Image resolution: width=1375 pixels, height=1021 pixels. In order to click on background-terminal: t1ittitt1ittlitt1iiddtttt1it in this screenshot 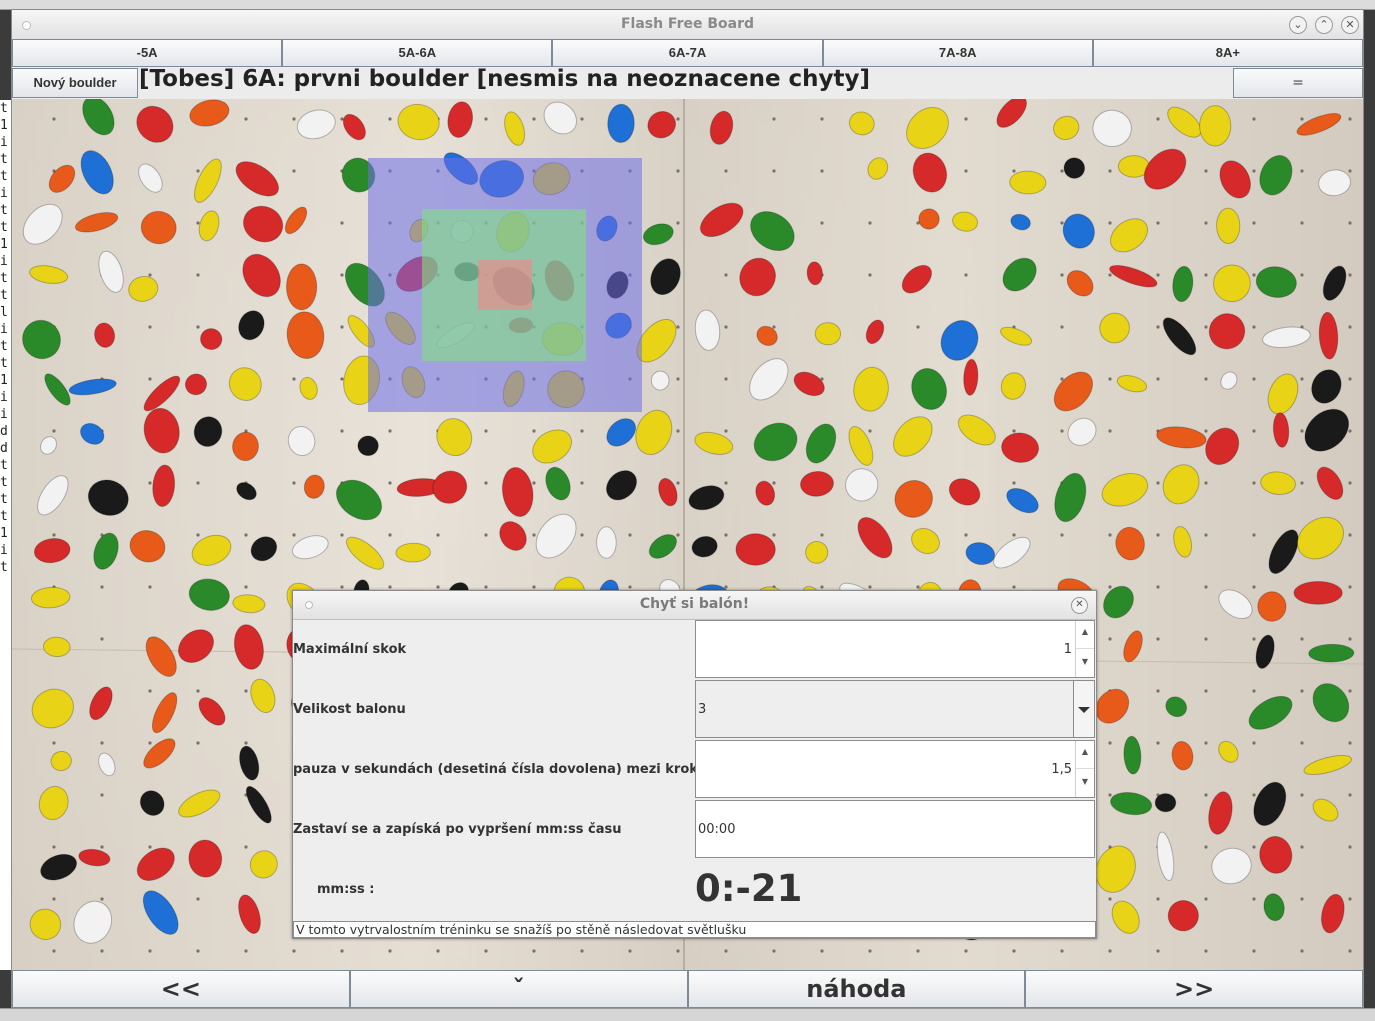, I will do `click(5, 535)`.